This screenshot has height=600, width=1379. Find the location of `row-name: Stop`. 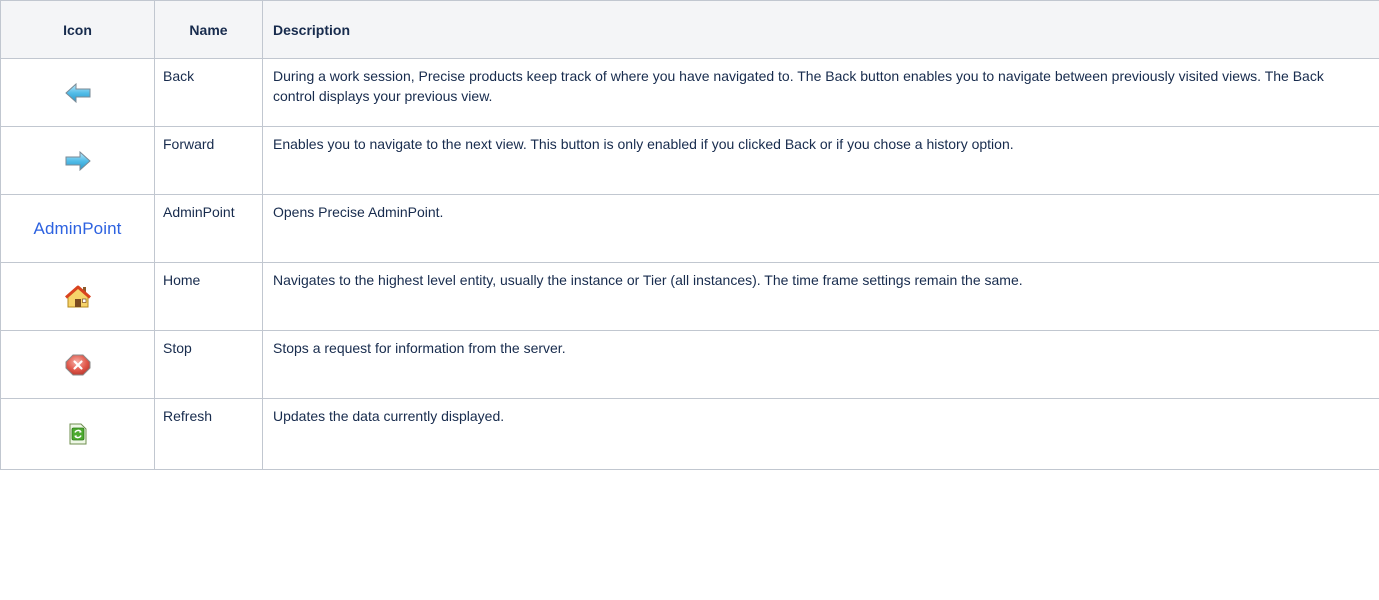

row-name: Stop is located at coordinates (208, 364).